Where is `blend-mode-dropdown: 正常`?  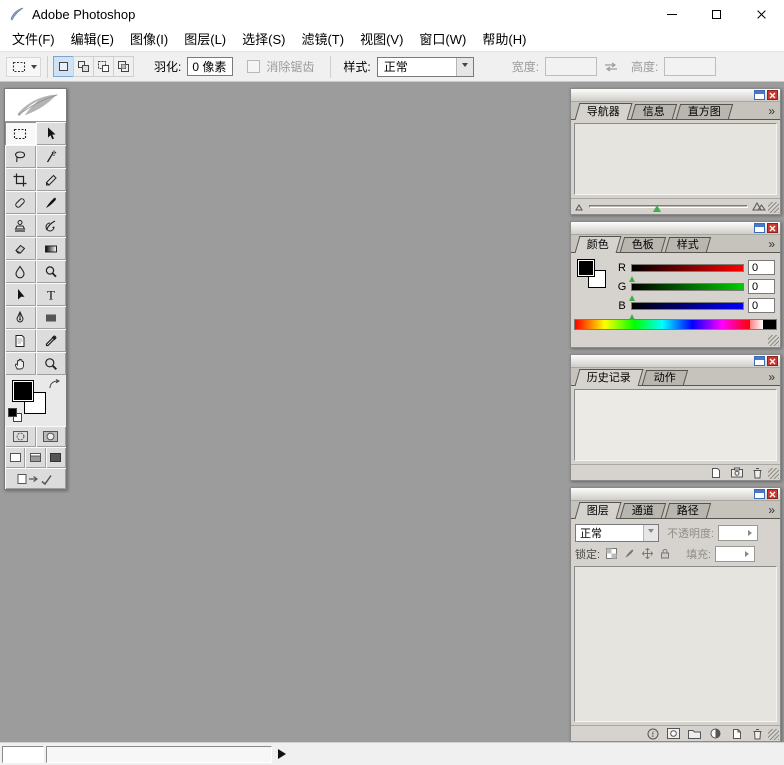
blend-mode-dropdown: 正常 is located at coordinates (617, 532).